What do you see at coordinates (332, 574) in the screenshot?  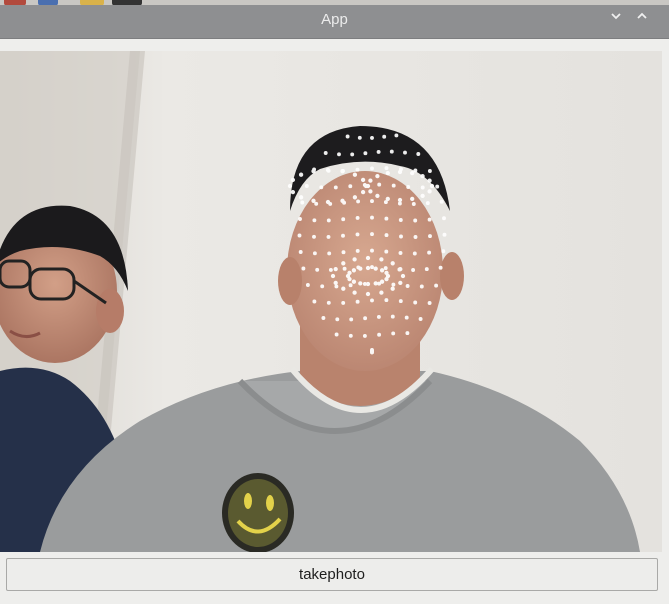 I see `take-photo-button: takephoto` at bounding box center [332, 574].